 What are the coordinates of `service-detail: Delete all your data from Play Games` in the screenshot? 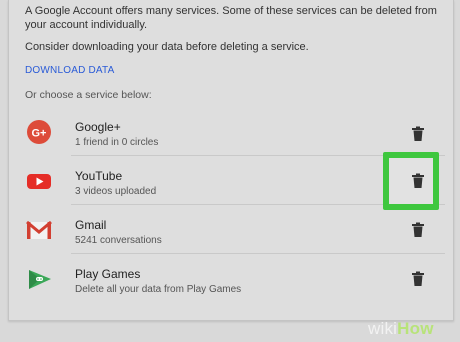 It's located at (158, 289).